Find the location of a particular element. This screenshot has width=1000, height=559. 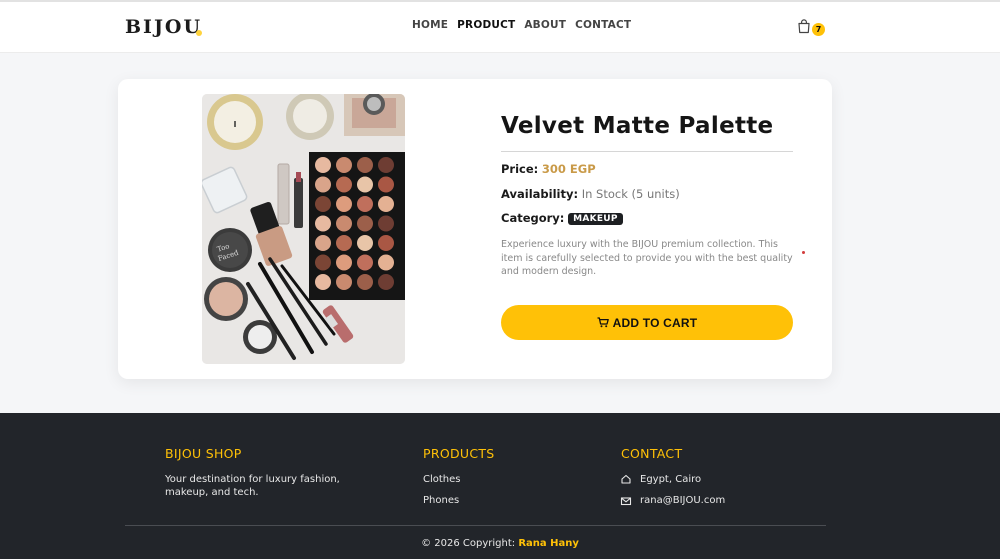

footer-divider is located at coordinates (475, 525).